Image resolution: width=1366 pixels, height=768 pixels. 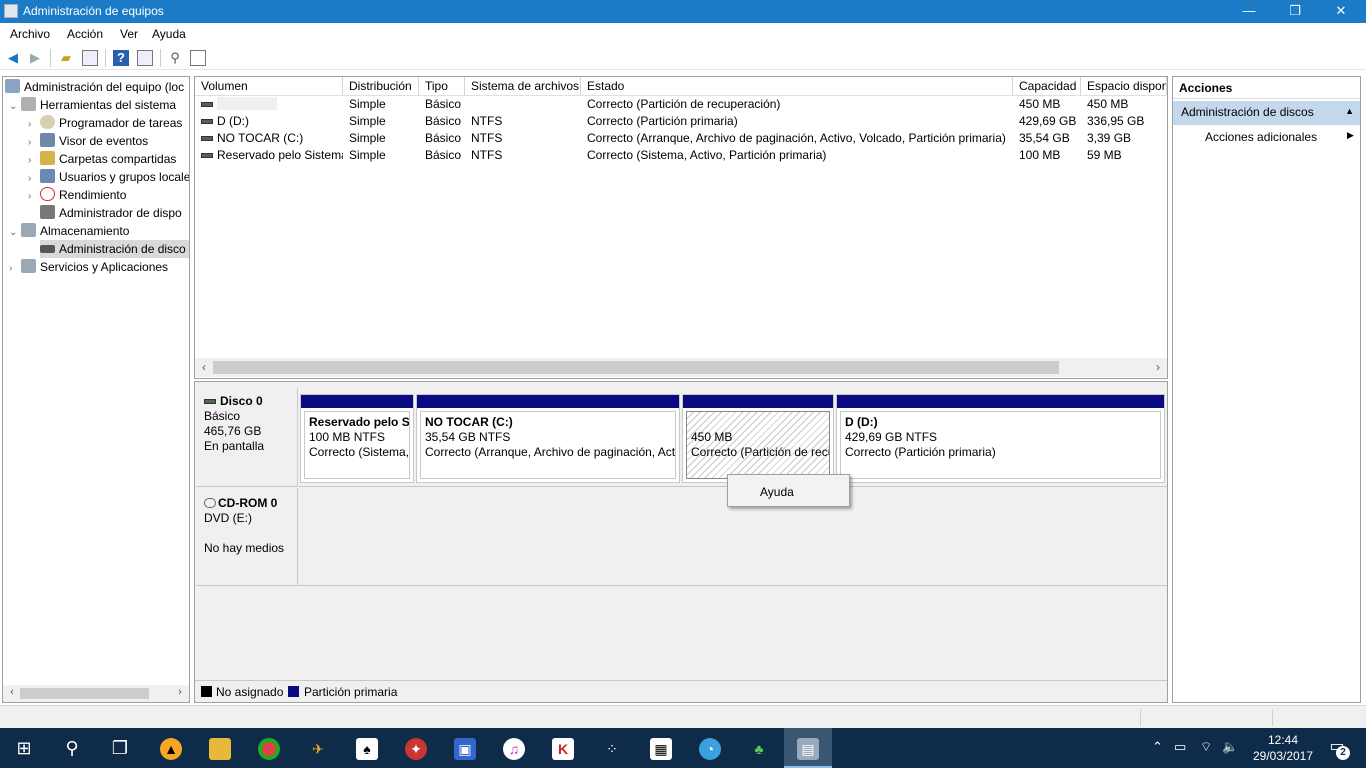 I want to click on windows-start-icon: ⊞, so click(x=24, y=748).